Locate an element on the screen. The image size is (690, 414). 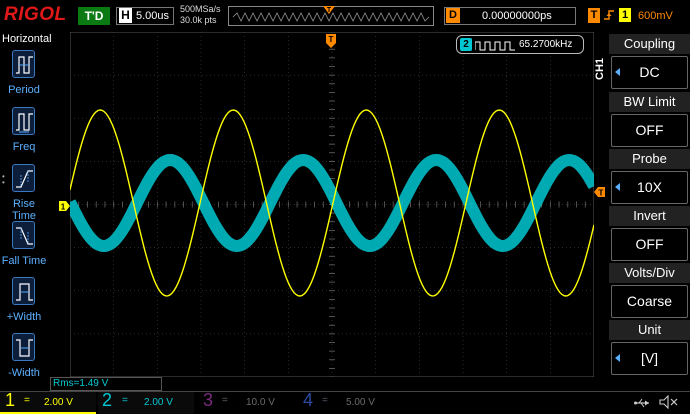
probe-arrow-icon is located at coordinates (617, 187).